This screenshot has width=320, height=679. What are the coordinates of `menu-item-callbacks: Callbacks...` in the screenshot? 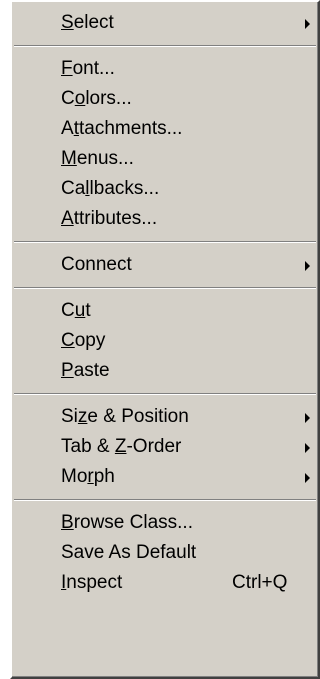 It's located at (165, 189).